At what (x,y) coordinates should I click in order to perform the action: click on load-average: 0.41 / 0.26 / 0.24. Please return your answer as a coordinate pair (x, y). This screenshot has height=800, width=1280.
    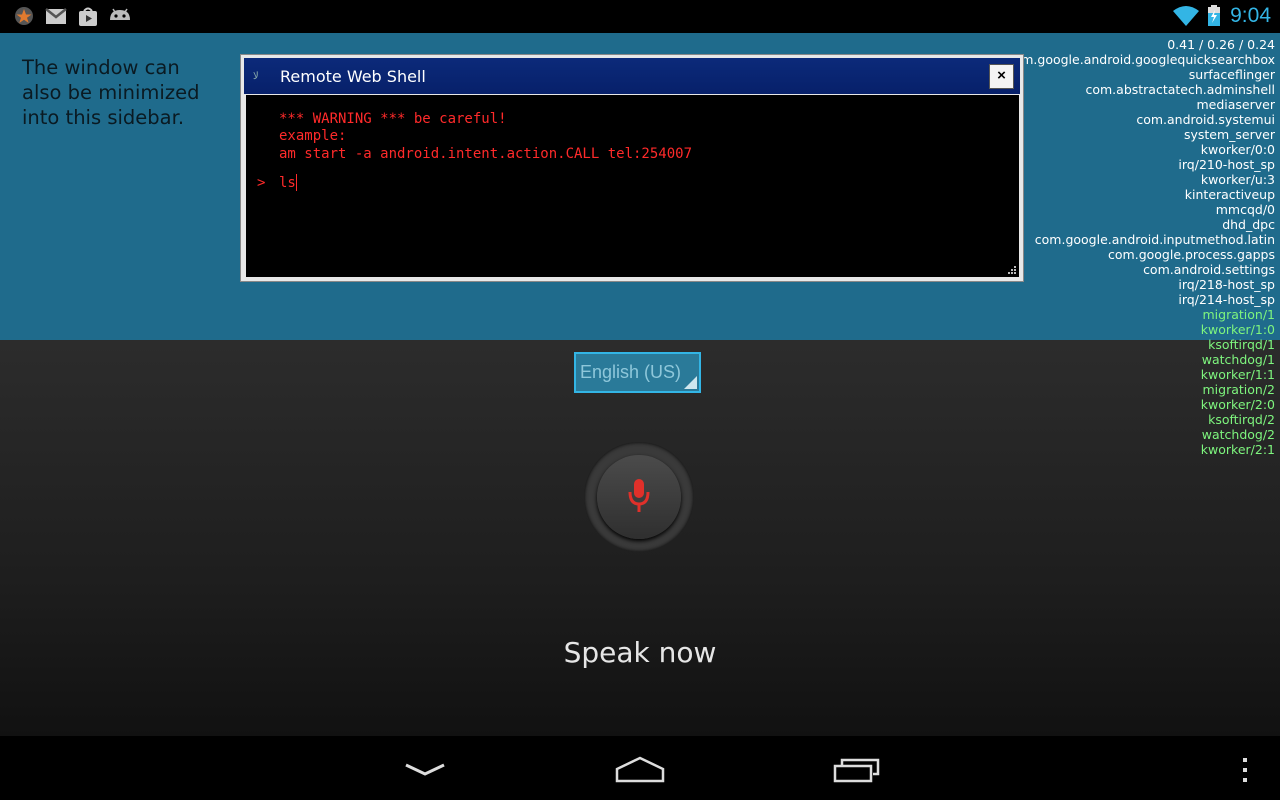
    Looking at the image, I should click on (1221, 44).